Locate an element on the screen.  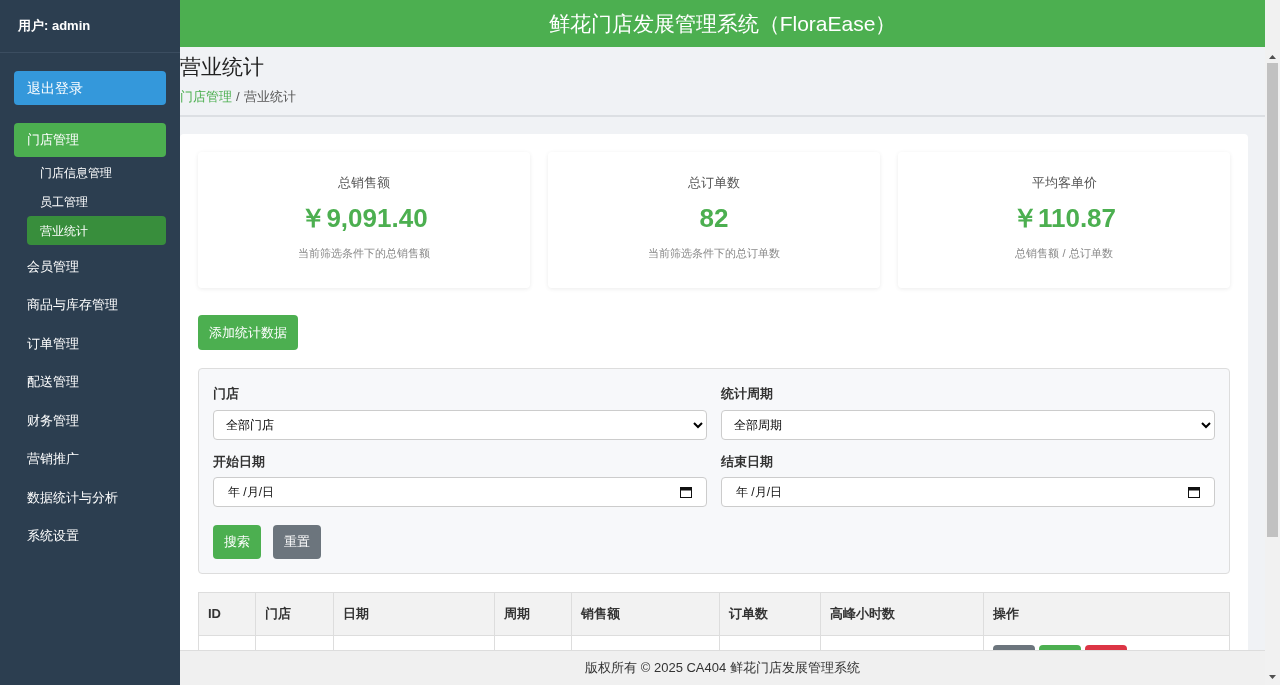
stat-label: 总销售额 is located at coordinates (364, 183).